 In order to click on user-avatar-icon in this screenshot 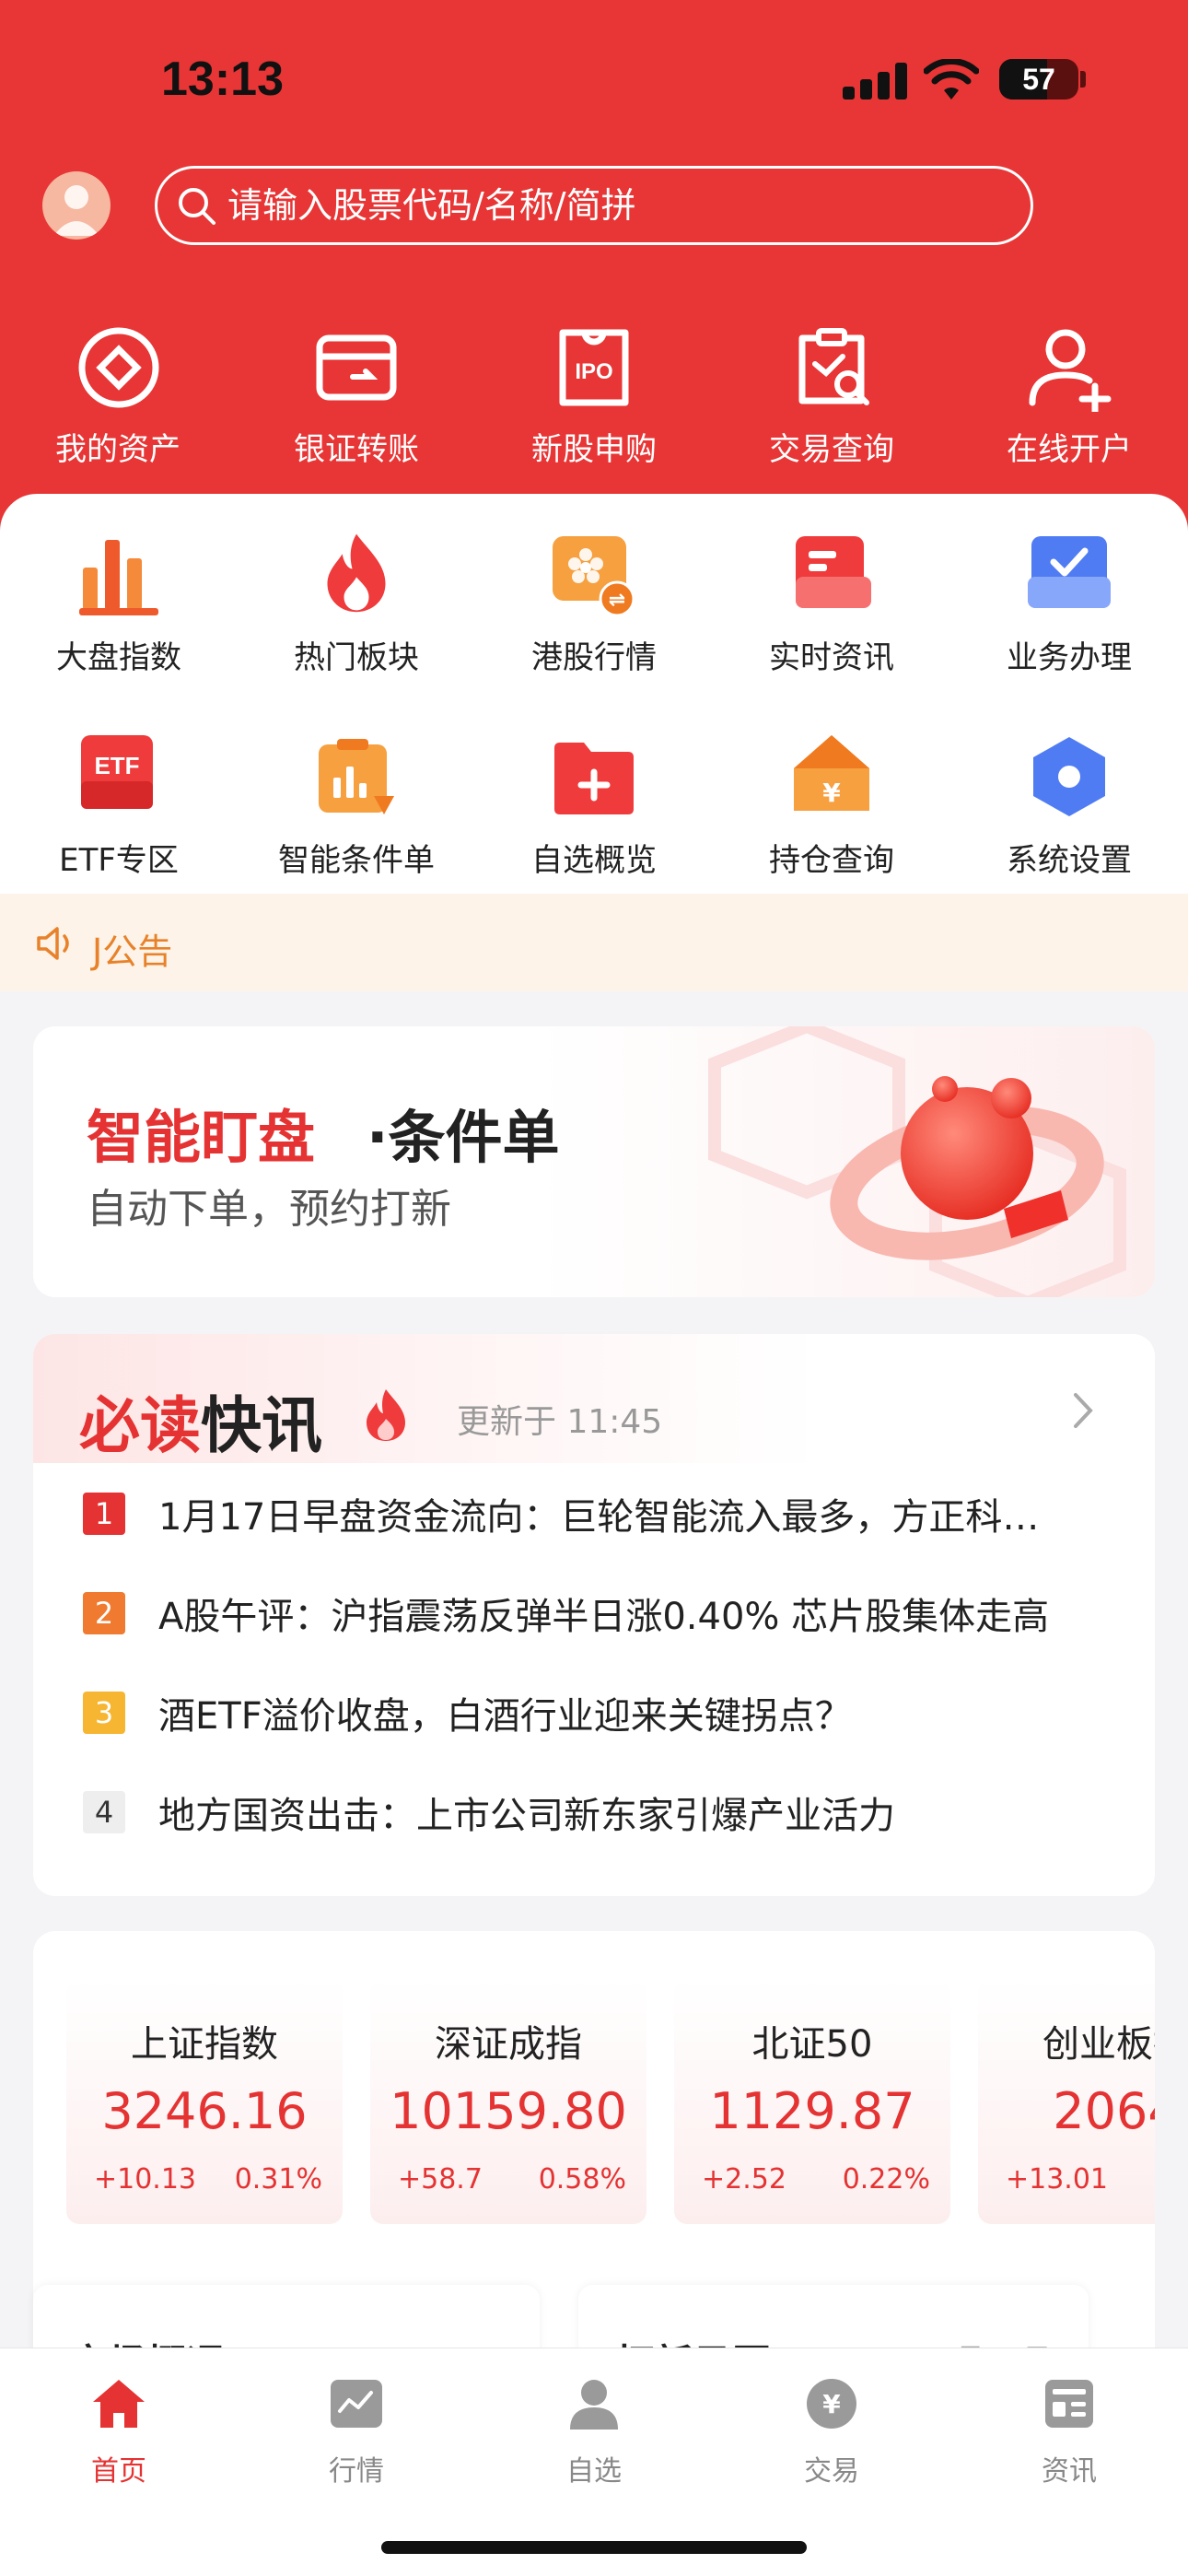, I will do `click(76, 211)`.